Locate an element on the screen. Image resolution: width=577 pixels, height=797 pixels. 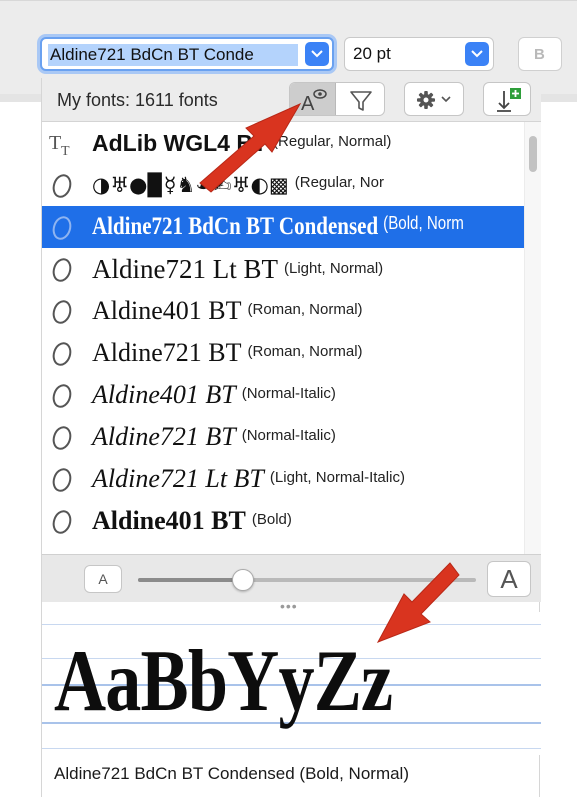
font-list-item: Aldine721 Lt BT (Light, Normal-Italic) is located at coordinates (283, 479).